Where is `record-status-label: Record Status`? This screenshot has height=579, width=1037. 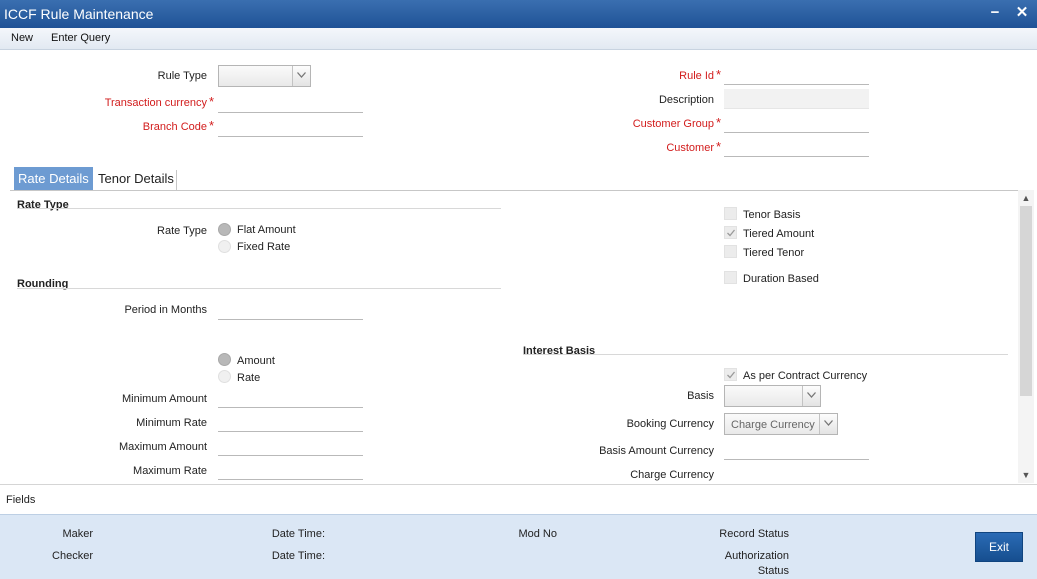 record-status-label: Record Status is located at coordinates (754, 534).